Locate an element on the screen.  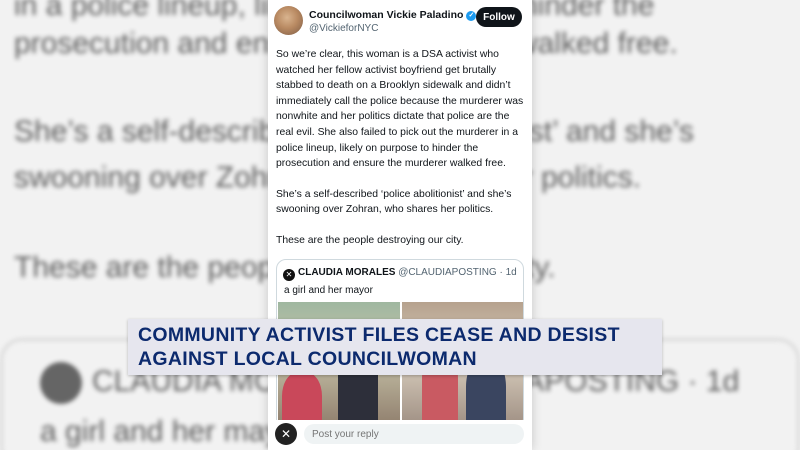
reply-bar: ✕ is located at coordinates (400, 435).